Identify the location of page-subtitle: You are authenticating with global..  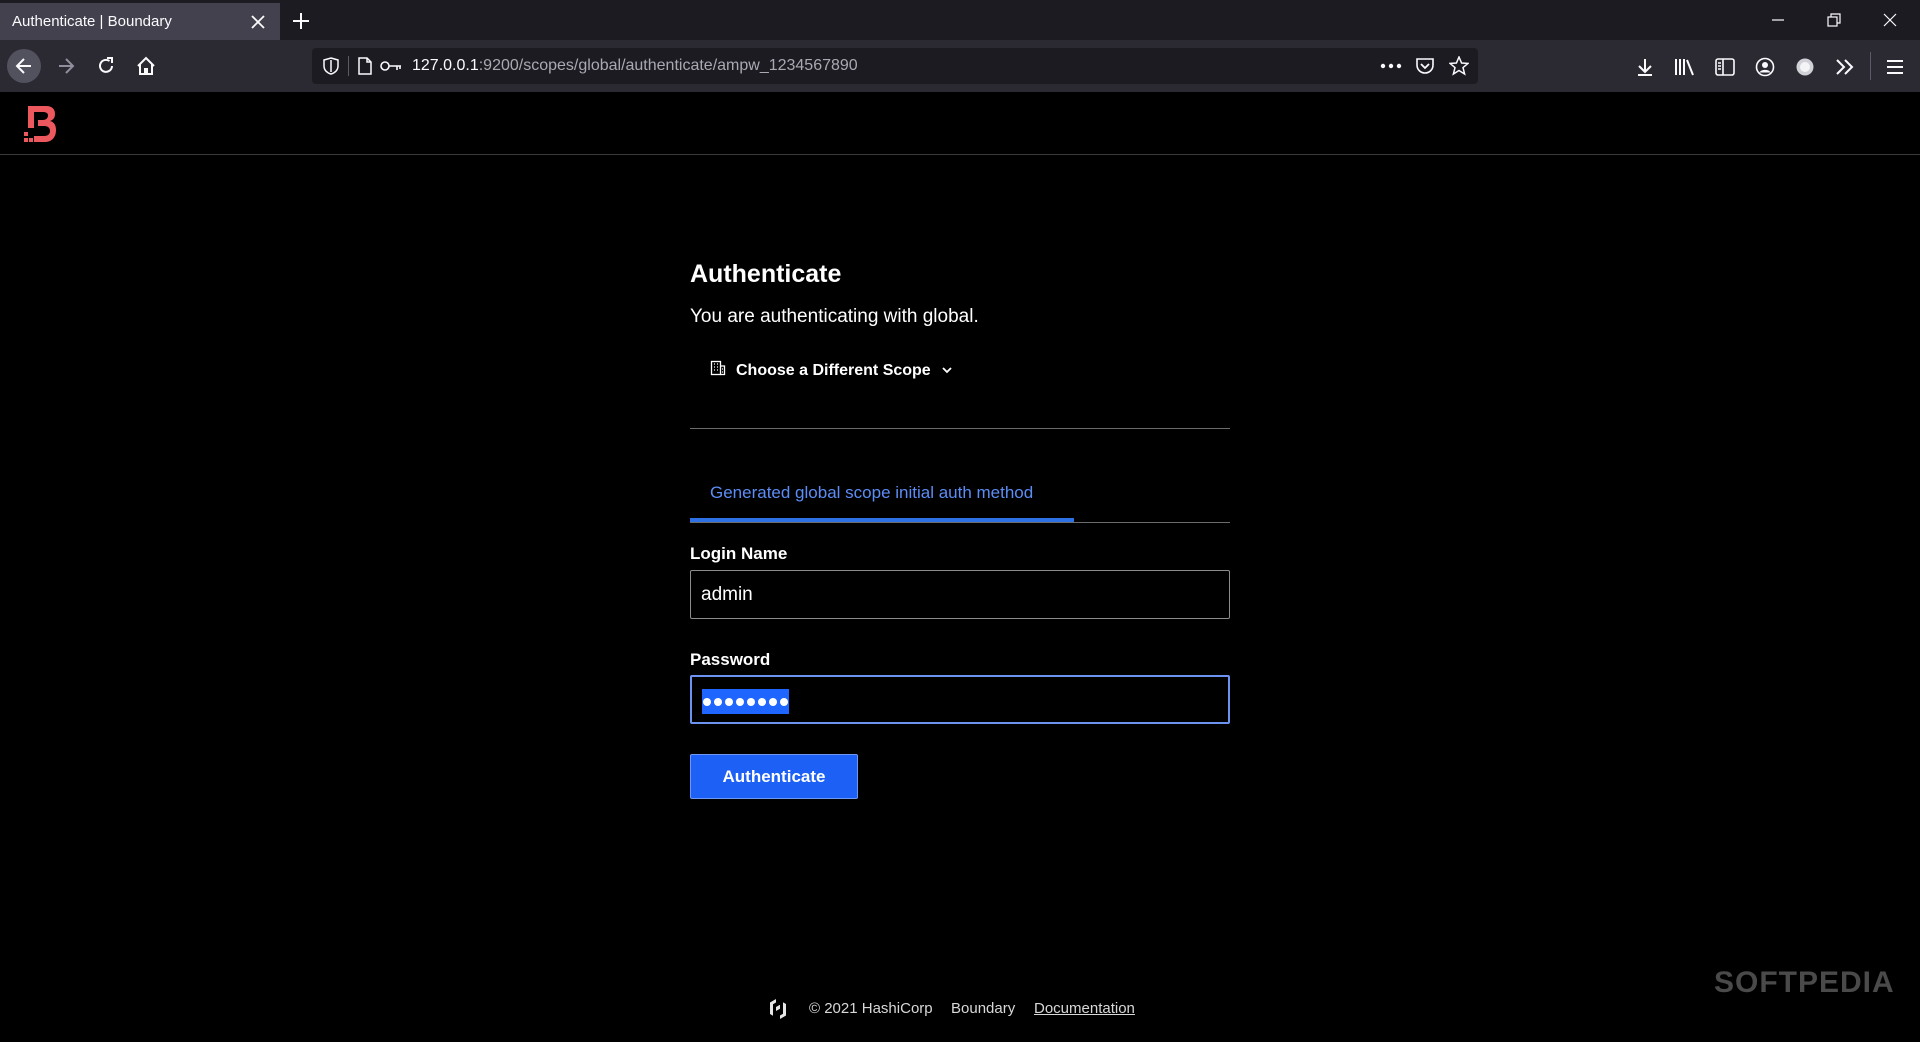
(834, 316).